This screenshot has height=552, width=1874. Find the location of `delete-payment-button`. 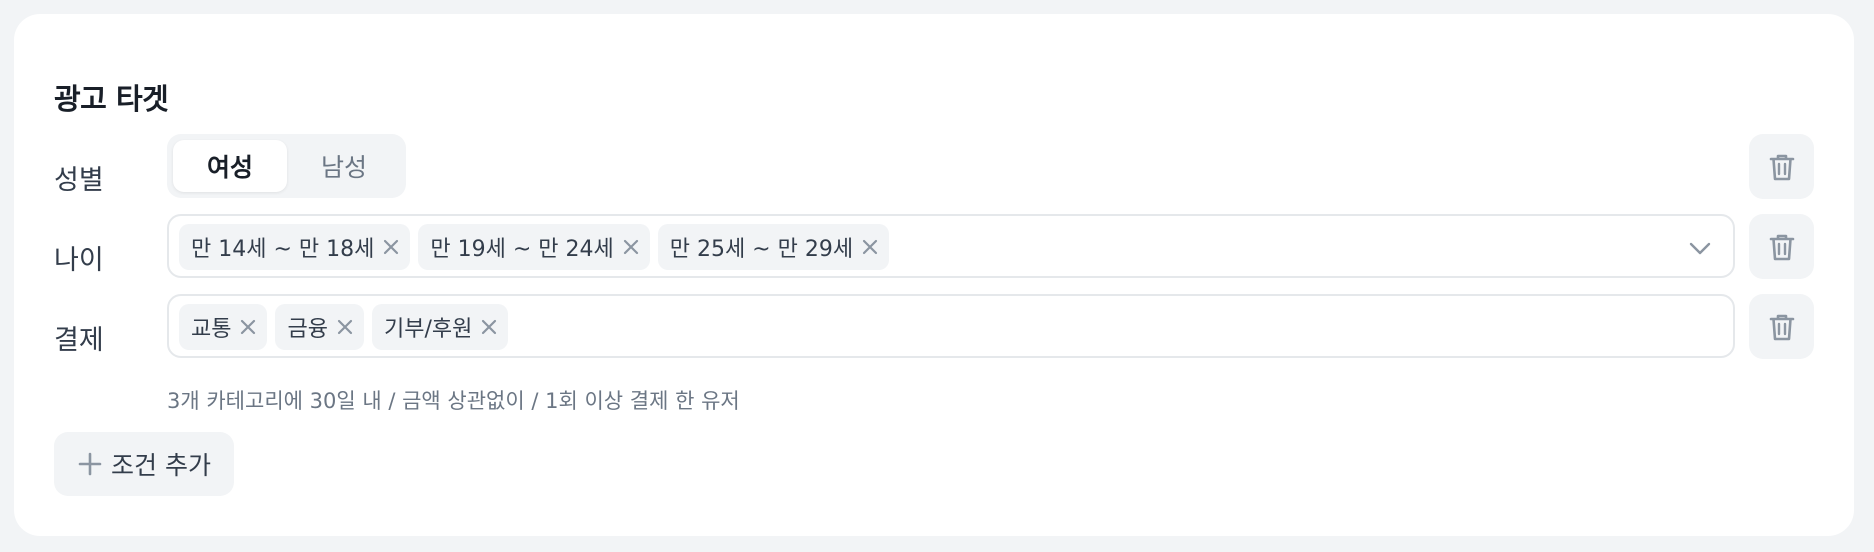

delete-payment-button is located at coordinates (1781, 326).